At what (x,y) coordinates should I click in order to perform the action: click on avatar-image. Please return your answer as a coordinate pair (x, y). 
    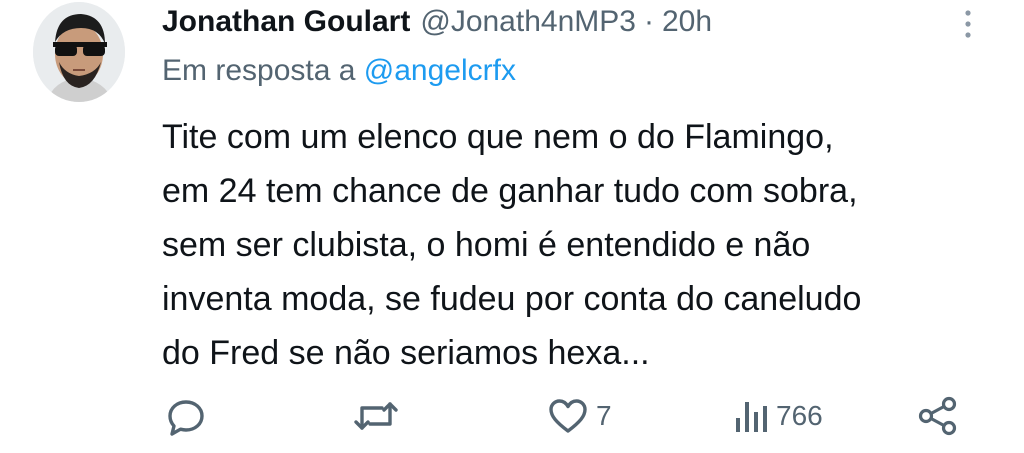
    Looking at the image, I should click on (79, 52).